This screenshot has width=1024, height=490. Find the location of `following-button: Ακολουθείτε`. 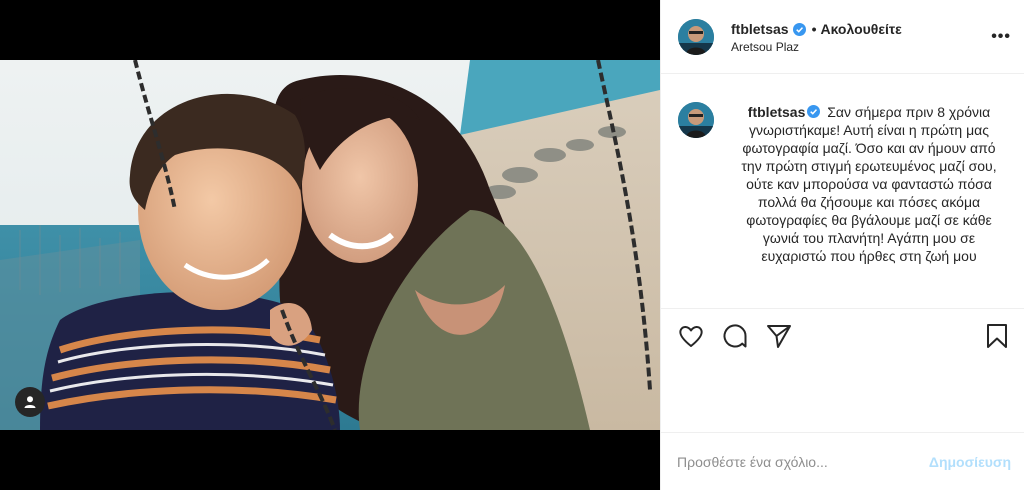

following-button: Ακολουθείτε is located at coordinates (860, 29).